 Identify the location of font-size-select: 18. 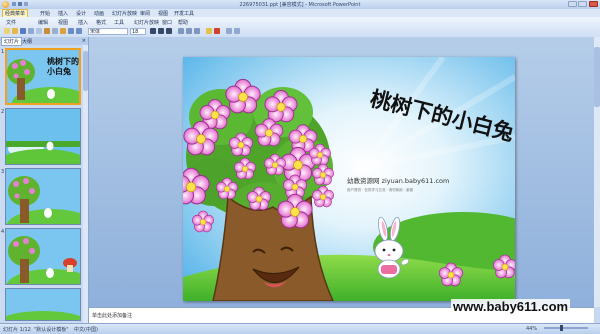
(138, 31).